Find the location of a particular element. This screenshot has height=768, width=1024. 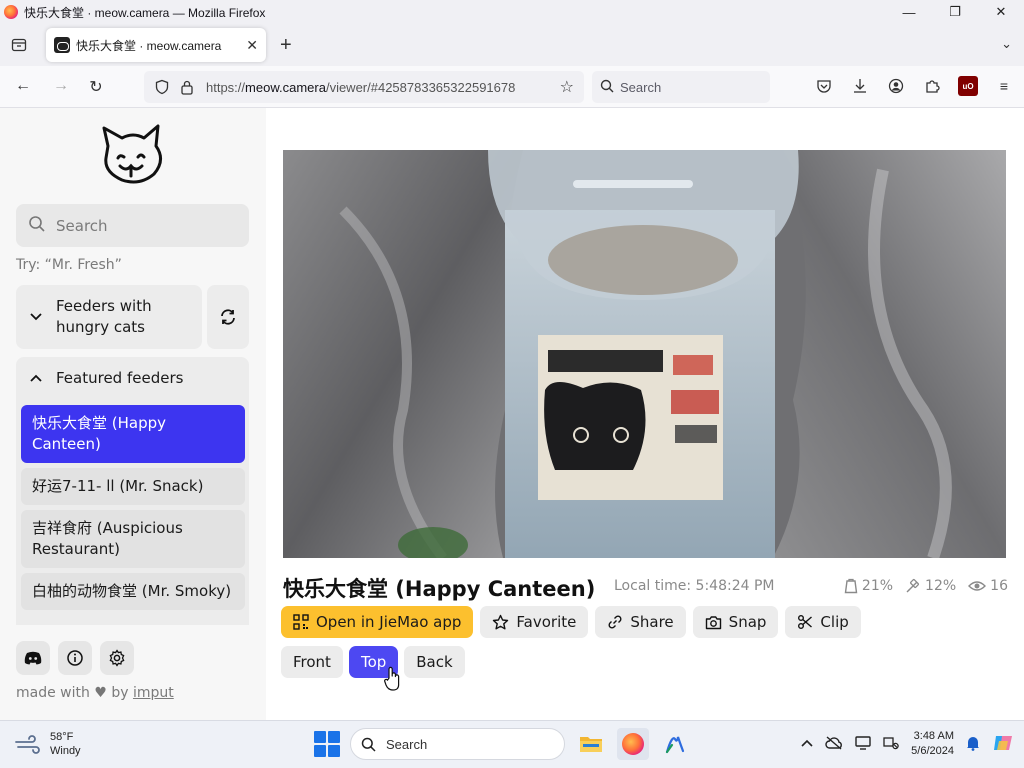

taskbar-center: Search is located at coordinates (502, 744).